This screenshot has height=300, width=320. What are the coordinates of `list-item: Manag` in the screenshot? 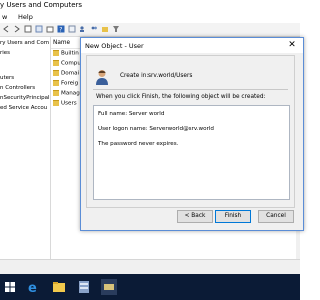 It's located at (66, 94).